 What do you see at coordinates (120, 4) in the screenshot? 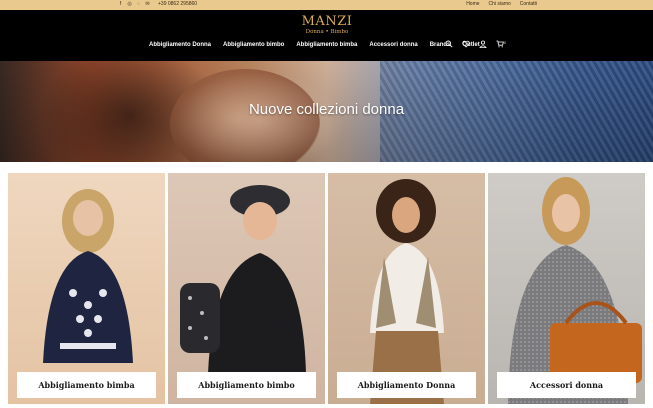
I see `facebook-icon: f` at bounding box center [120, 4].